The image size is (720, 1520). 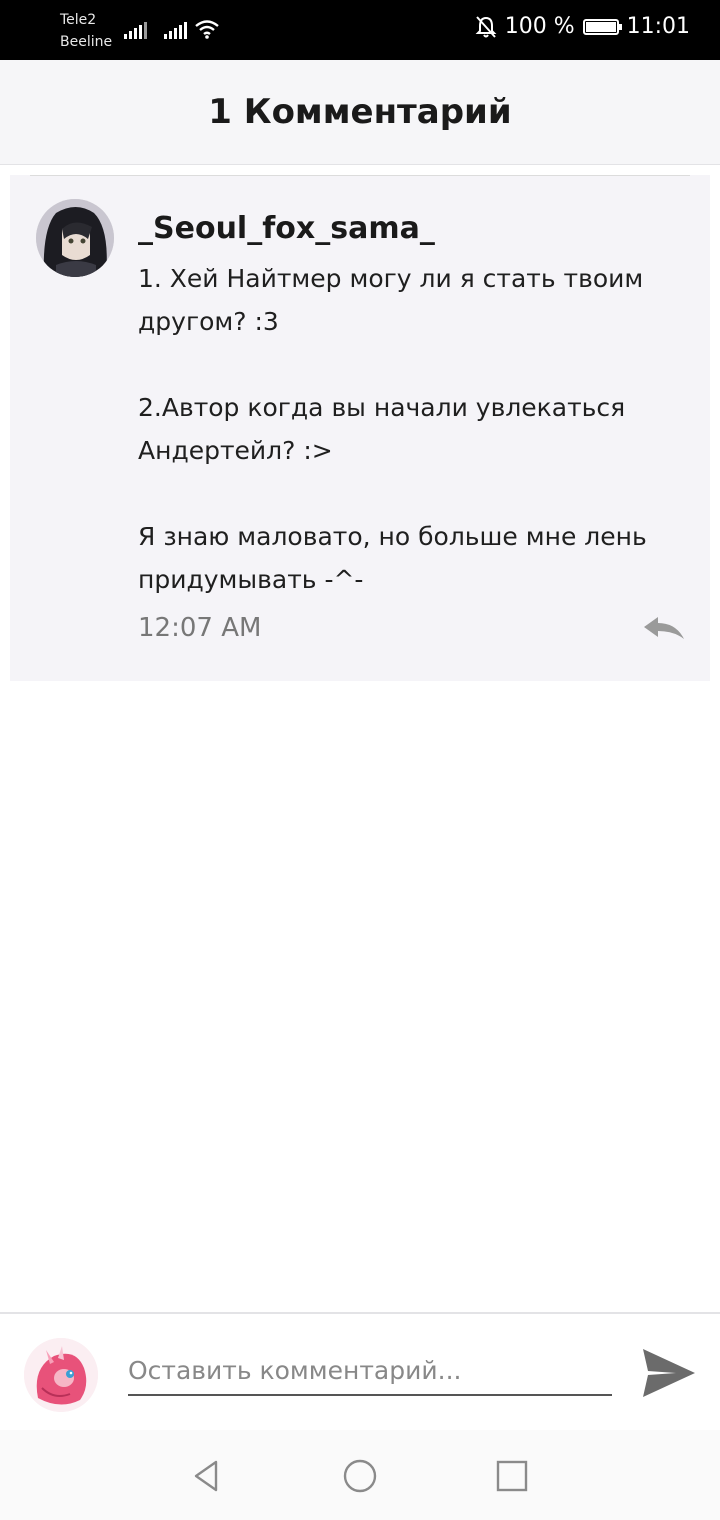 I want to click on carrier-labels: Tele2 Beeline, so click(x=86, y=31).